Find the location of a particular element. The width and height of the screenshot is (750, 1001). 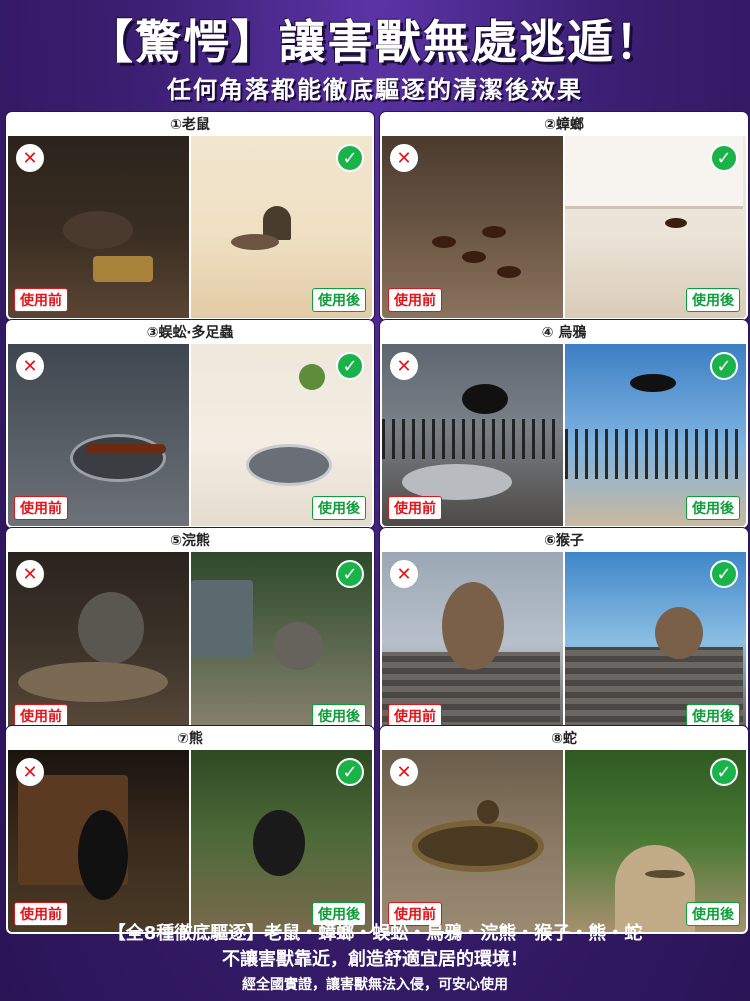

crow-figure is located at coordinates (485, 399).